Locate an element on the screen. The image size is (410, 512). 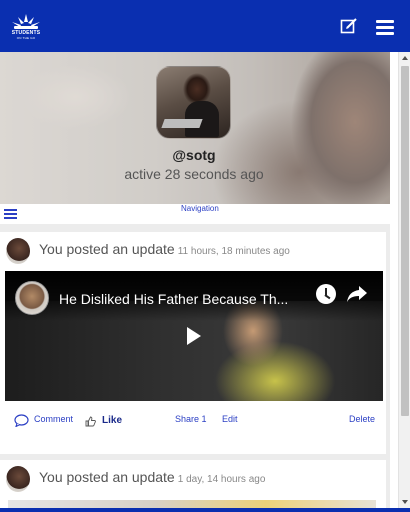
compose-icon is located at coordinates (348, 26).